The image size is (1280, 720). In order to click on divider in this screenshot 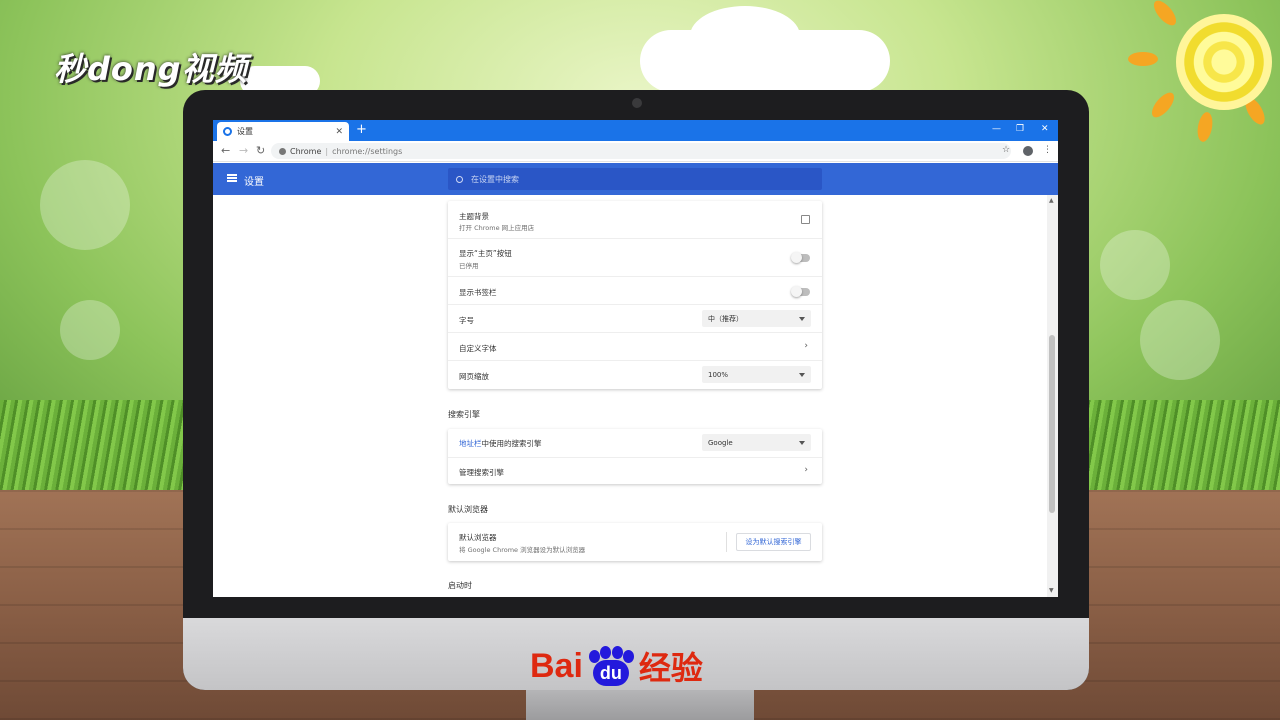, I will do `click(726, 542)`.